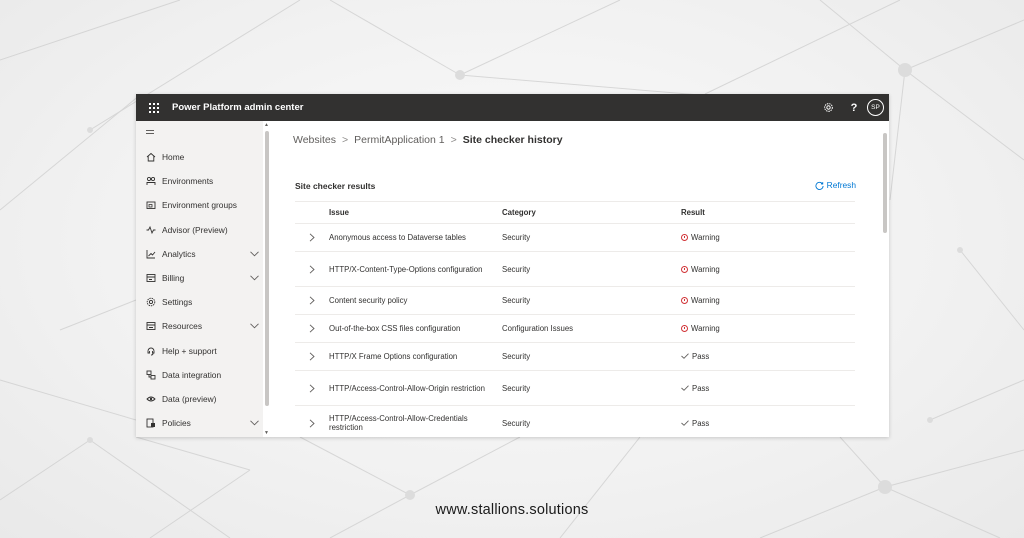  What do you see at coordinates (199, 157) in the screenshot?
I see `sidebar-item-home: Home` at bounding box center [199, 157].